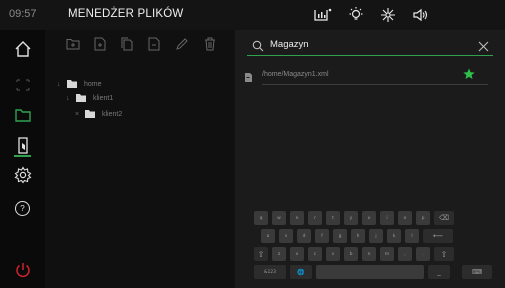 This screenshot has height=288, width=505. I want to click on key-s: s, so click(286, 236).